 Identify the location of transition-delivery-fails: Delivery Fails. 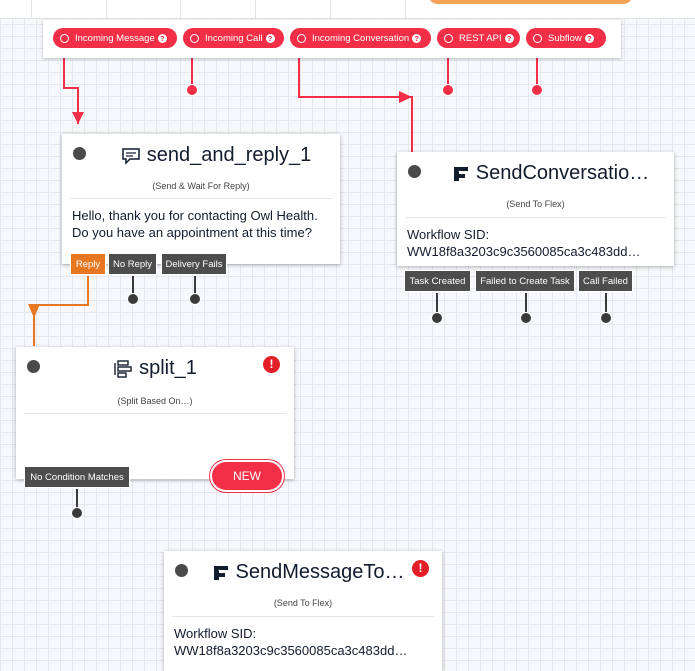
(194, 264).